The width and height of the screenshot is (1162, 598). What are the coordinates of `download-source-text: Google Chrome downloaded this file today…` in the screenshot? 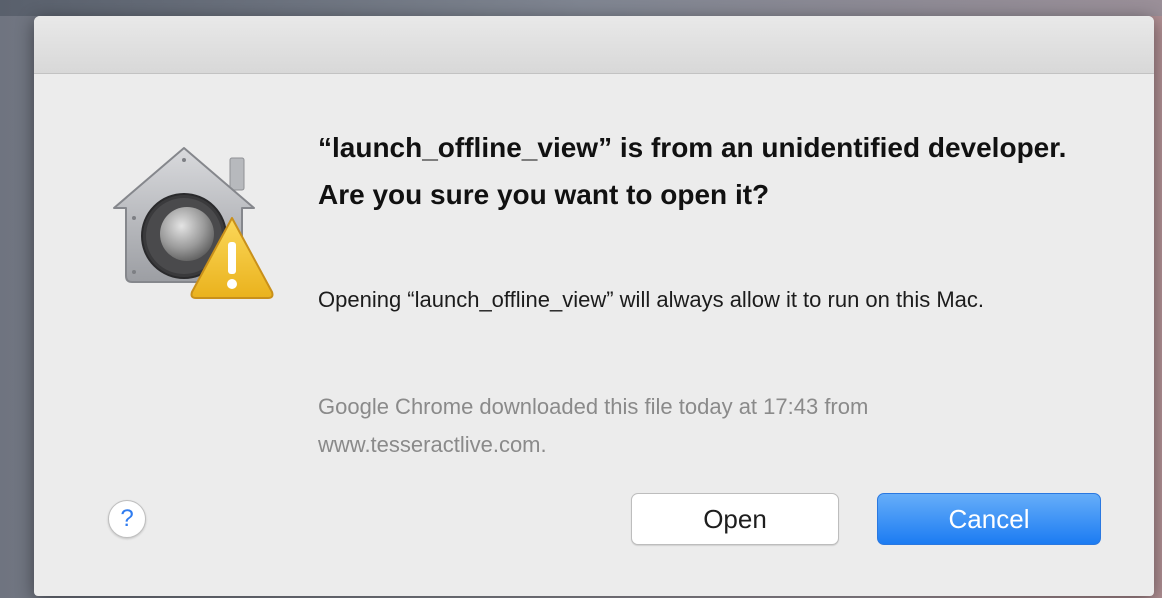 It's located at (593, 425).